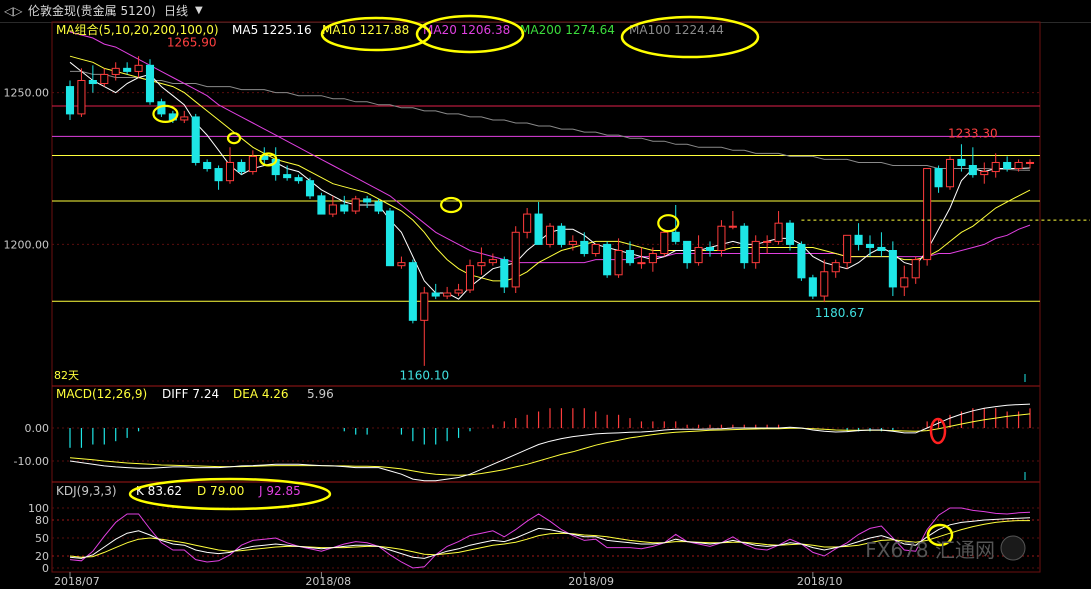 This screenshot has height=589, width=1091. What do you see at coordinates (45, 568) in the screenshot?
I see `kdj-tick-label: 0` at bounding box center [45, 568].